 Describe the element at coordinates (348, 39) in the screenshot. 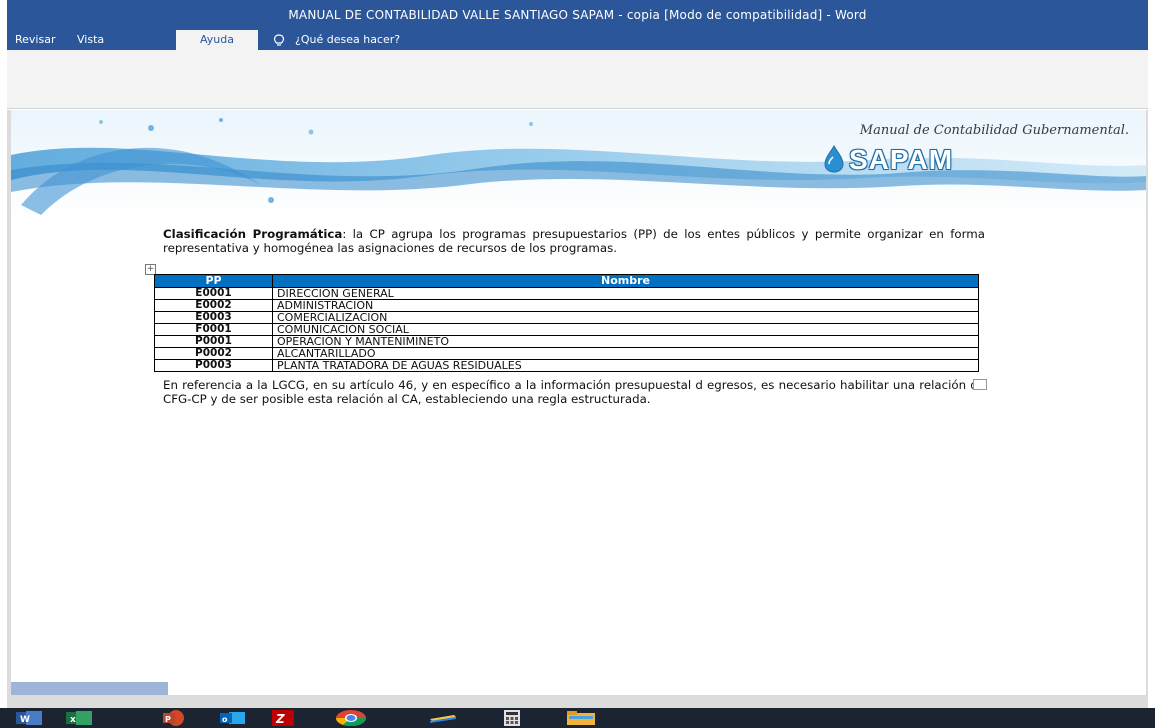

I see `tell-me-placeholder: ¿Qué desea hacer?` at that location.